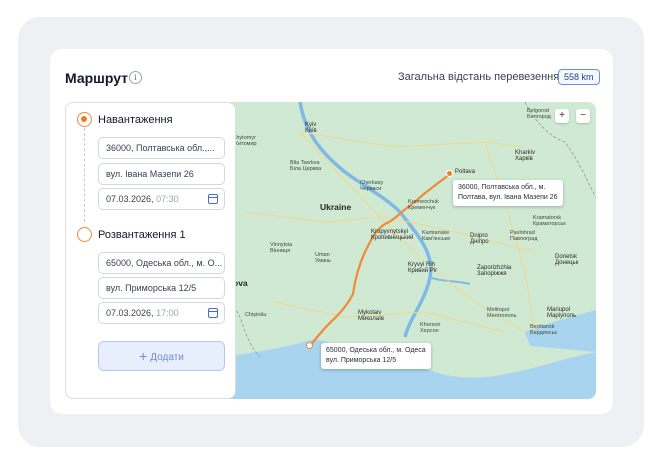  Describe the element at coordinates (130, 313) in the screenshot. I see `unloading-date-value: 07.03.2026,` at that location.